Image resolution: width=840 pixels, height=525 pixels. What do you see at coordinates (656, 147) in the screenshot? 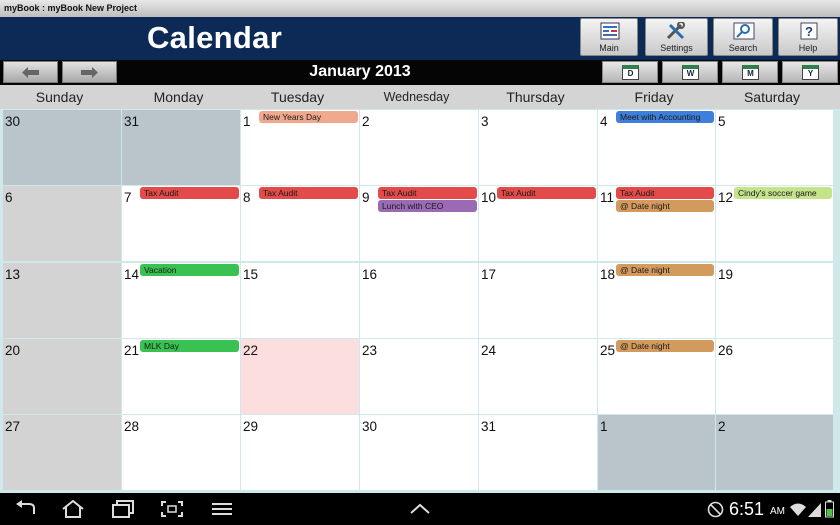
I see `day-cell: 4 Meet with Accounting` at bounding box center [656, 147].